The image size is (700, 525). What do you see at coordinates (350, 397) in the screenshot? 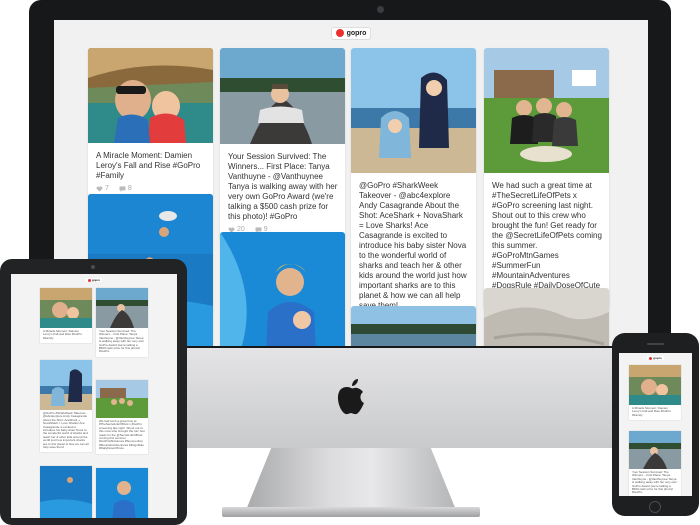
I see `apple-logo-icon` at bounding box center [350, 397].